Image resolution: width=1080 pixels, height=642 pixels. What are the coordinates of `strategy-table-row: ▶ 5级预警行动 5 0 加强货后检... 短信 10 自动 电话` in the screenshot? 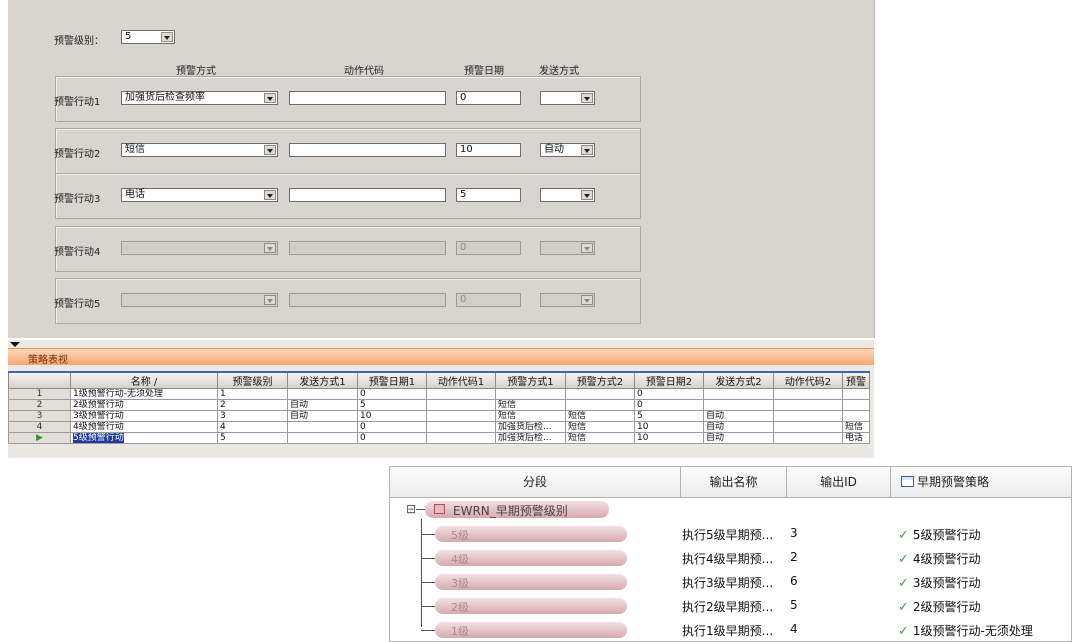 It's located at (439, 438).